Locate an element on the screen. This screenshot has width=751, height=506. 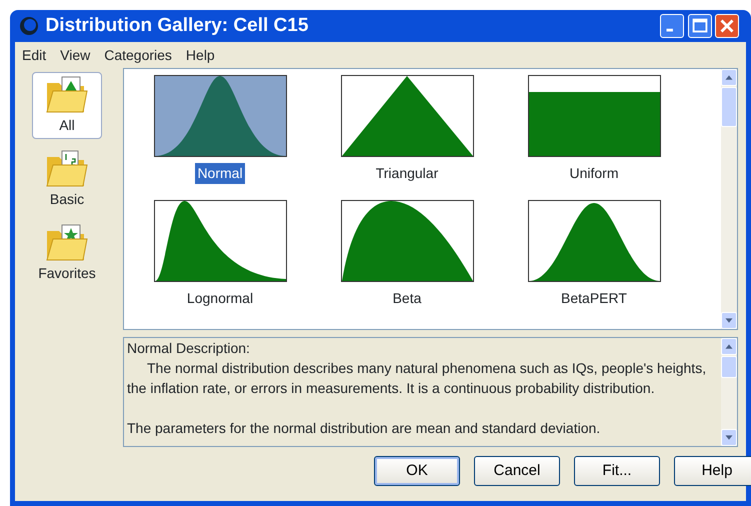
distribution-label: Beta is located at coordinates (407, 299).